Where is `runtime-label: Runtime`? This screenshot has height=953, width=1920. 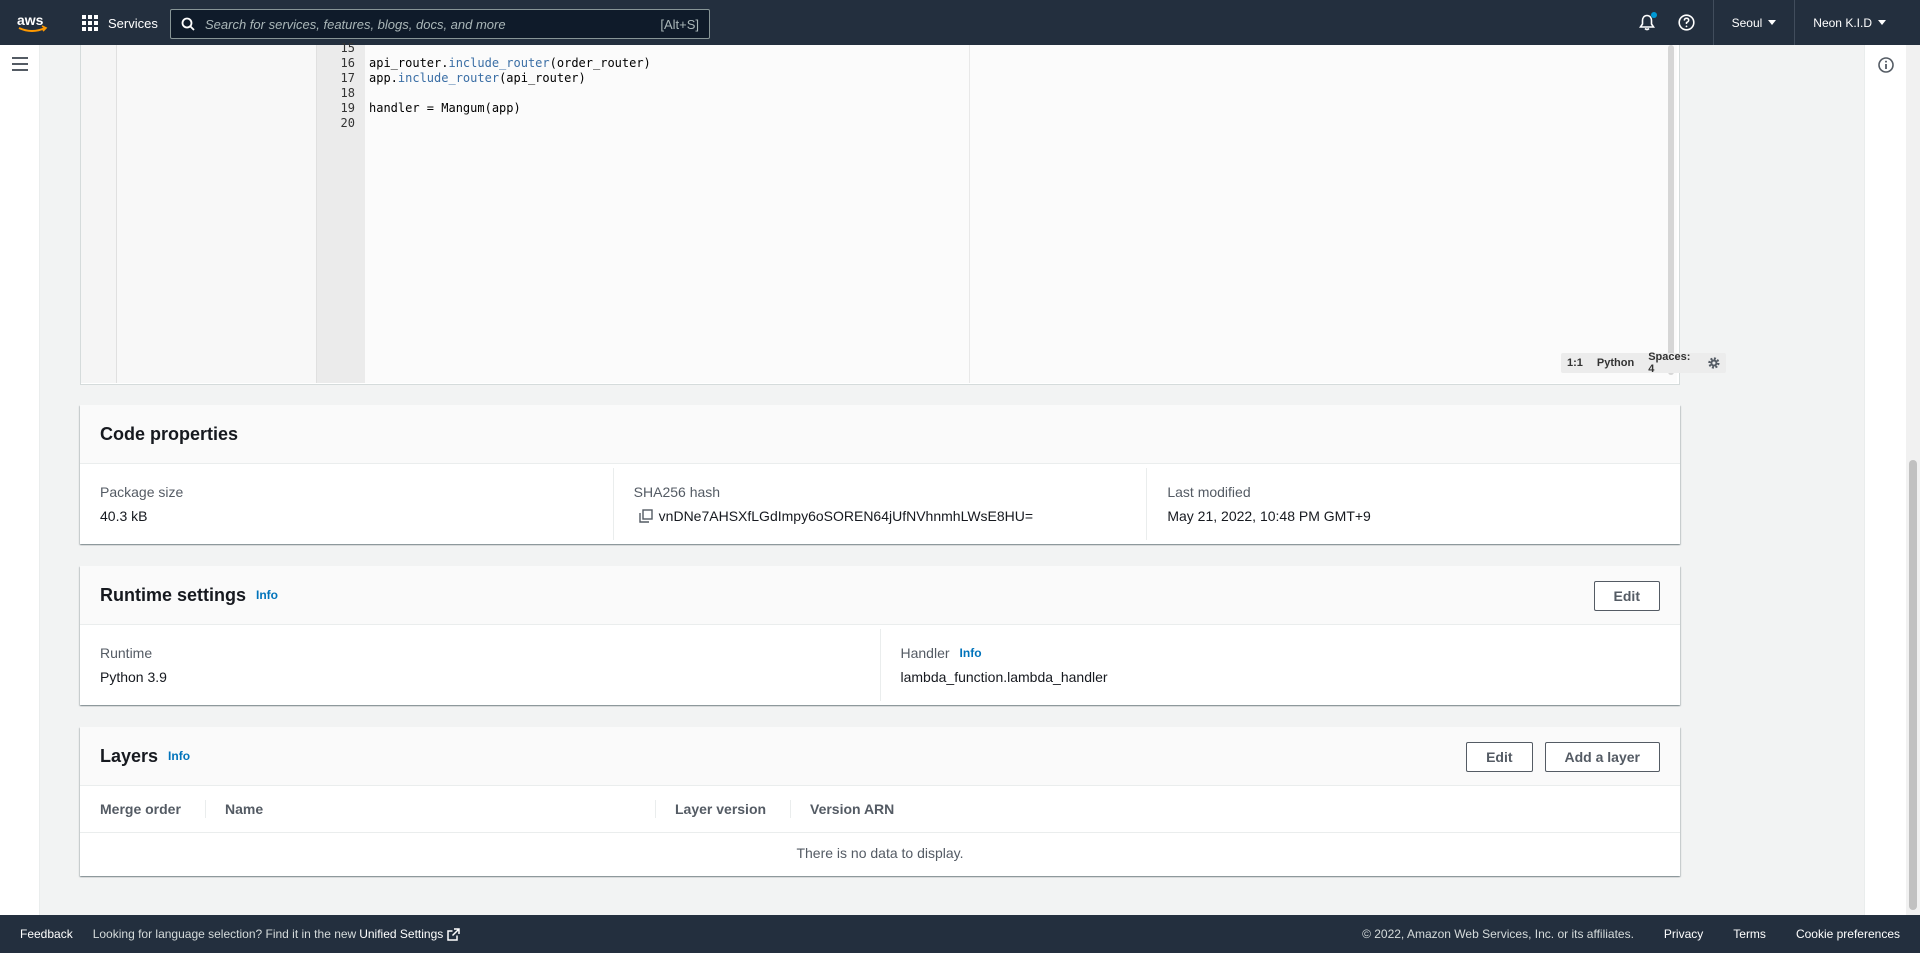
runtime-label: Runtime is located at coordinates (126, 653).